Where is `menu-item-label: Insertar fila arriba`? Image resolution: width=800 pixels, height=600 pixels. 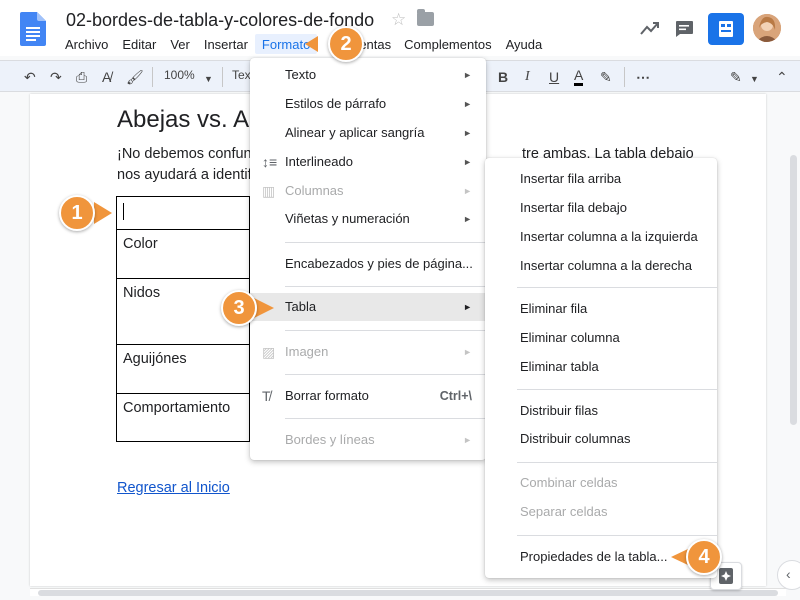
menu-item-label: Insertar fila arriba is located at coordinates (571, 178).